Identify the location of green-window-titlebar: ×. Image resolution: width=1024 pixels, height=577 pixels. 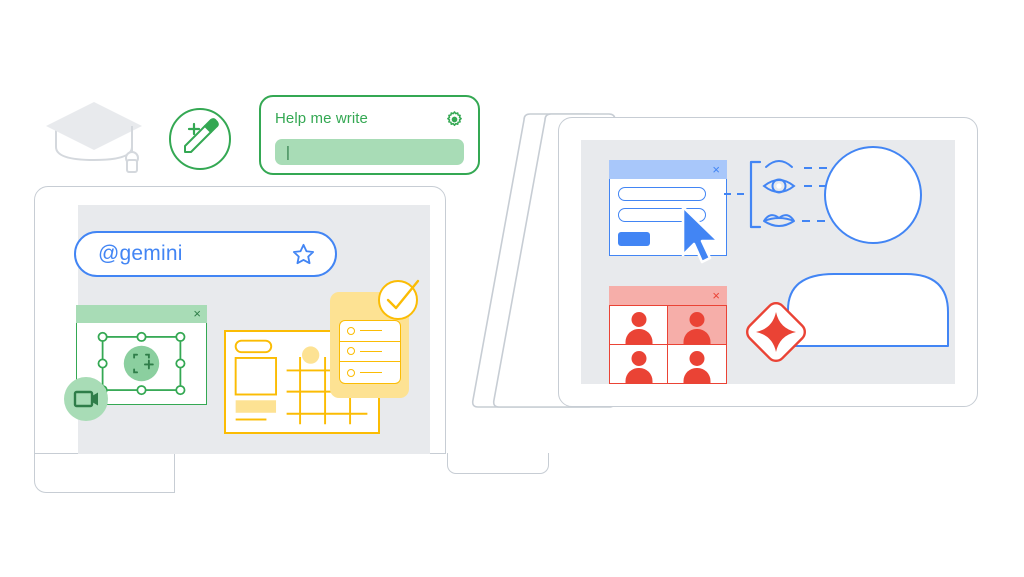
(141, 314).